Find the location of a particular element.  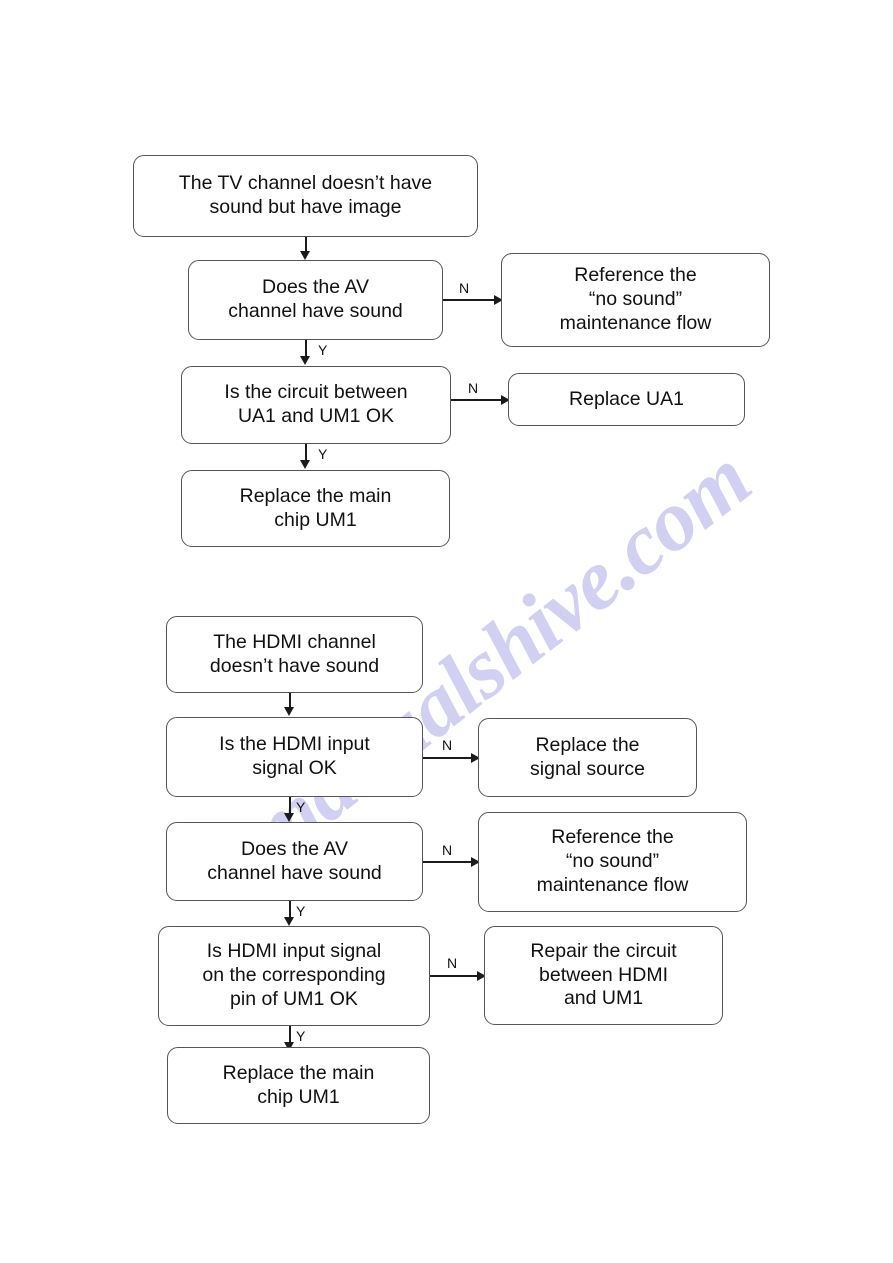

edge-label-hdmi-pin-y: Y is located at coordinates (301, 1036).